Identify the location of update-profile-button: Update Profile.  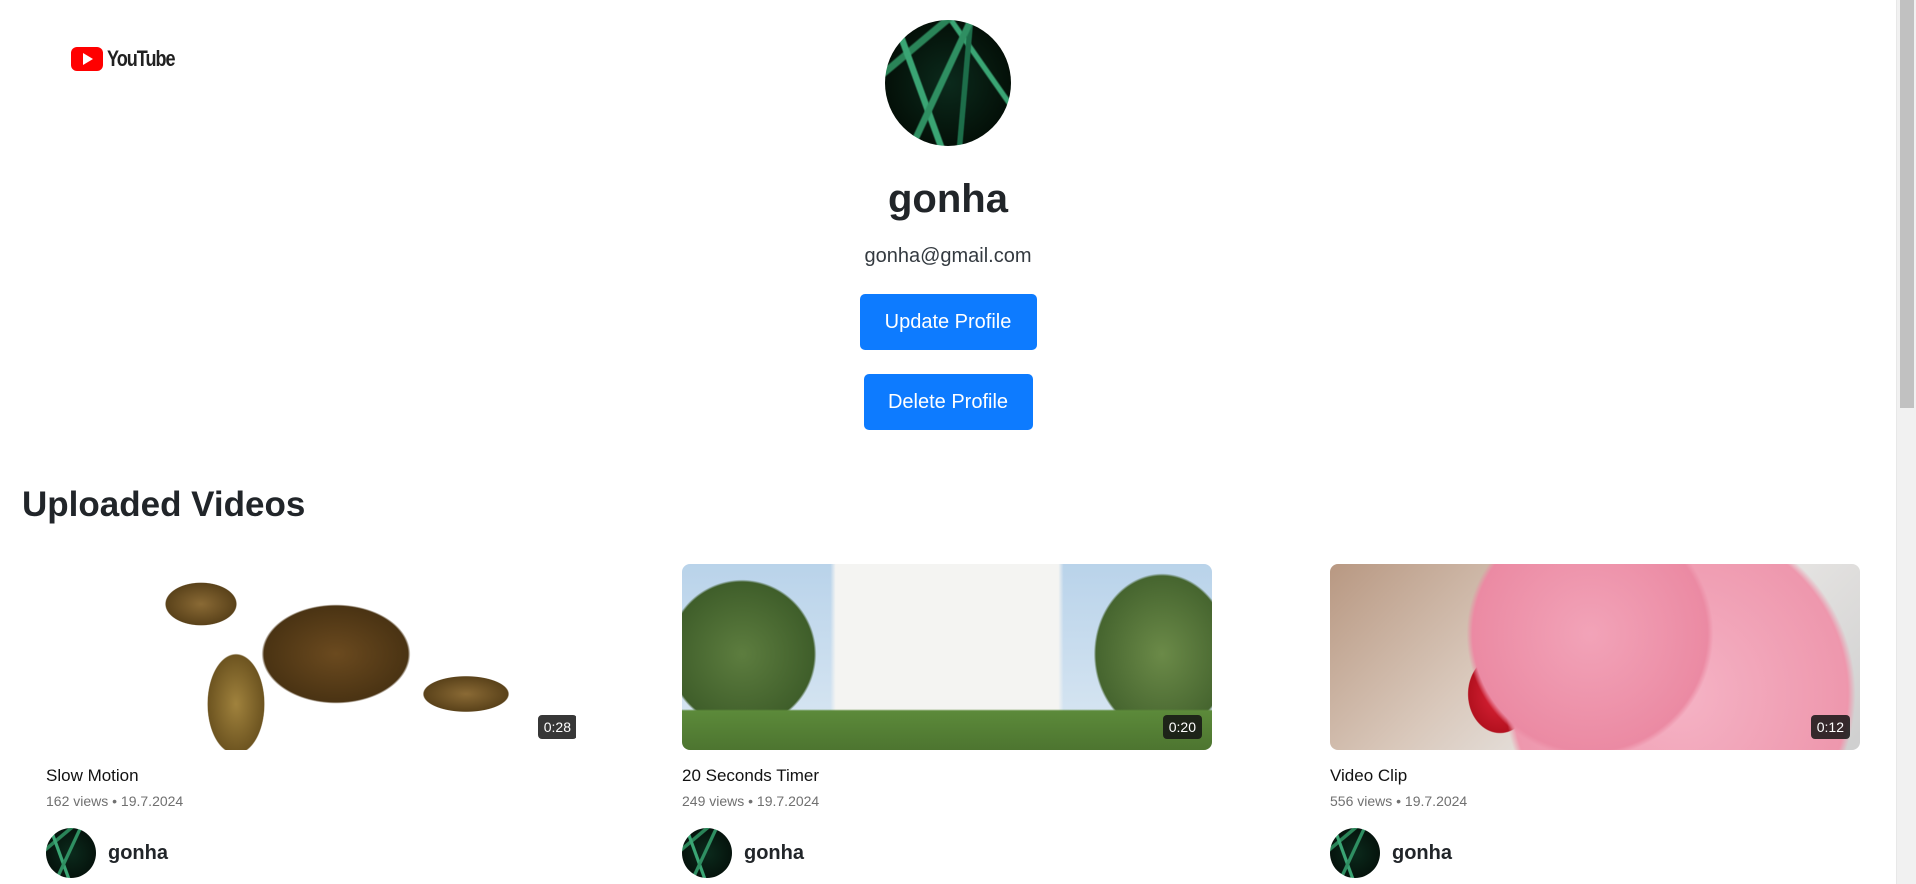
(948, 322).